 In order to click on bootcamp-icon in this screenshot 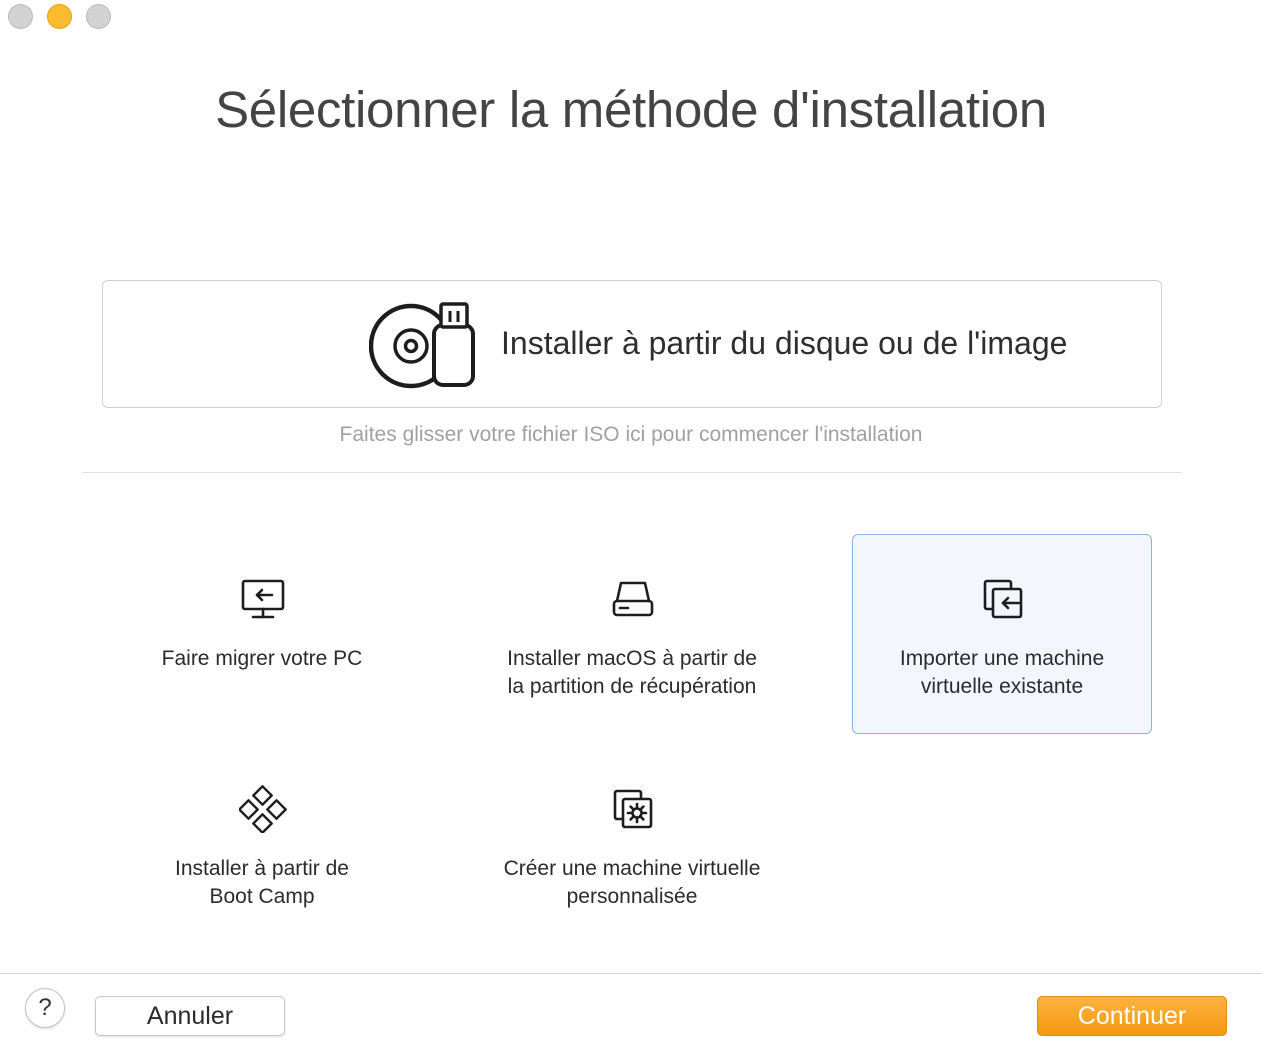, I will do `click(263, 809)`.